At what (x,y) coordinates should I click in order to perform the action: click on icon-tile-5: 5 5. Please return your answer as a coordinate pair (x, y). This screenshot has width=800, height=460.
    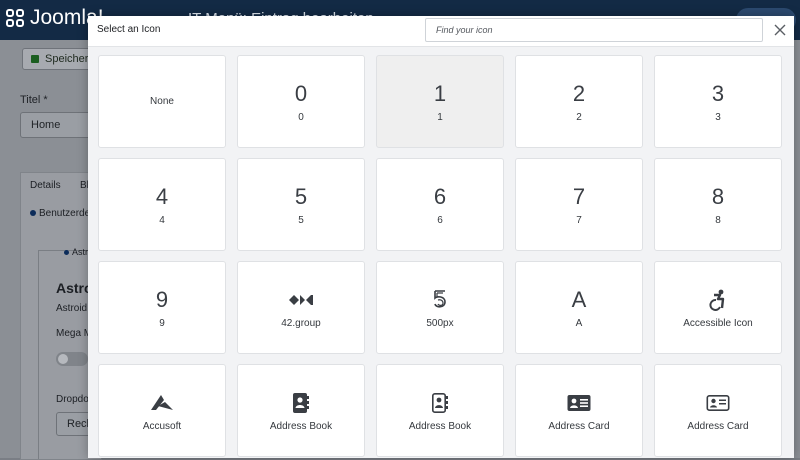
    Looking at the image, I should click on (301, 204).